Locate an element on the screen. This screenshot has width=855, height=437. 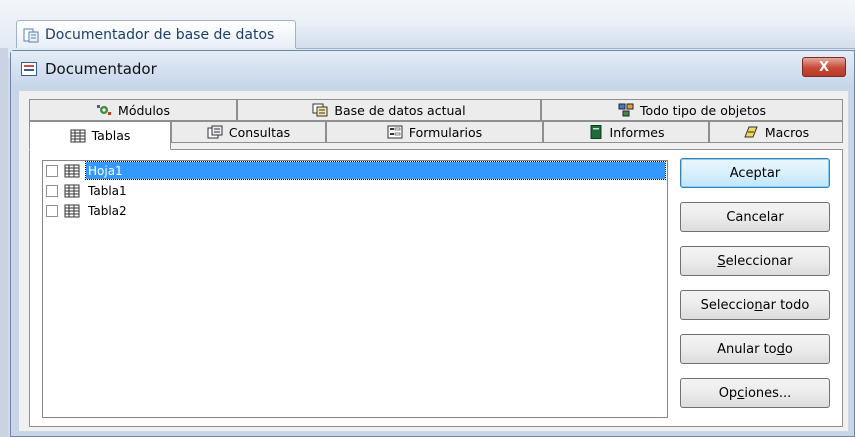
document-tab: Documentador de base de datos is located at coordinates (156, 34).